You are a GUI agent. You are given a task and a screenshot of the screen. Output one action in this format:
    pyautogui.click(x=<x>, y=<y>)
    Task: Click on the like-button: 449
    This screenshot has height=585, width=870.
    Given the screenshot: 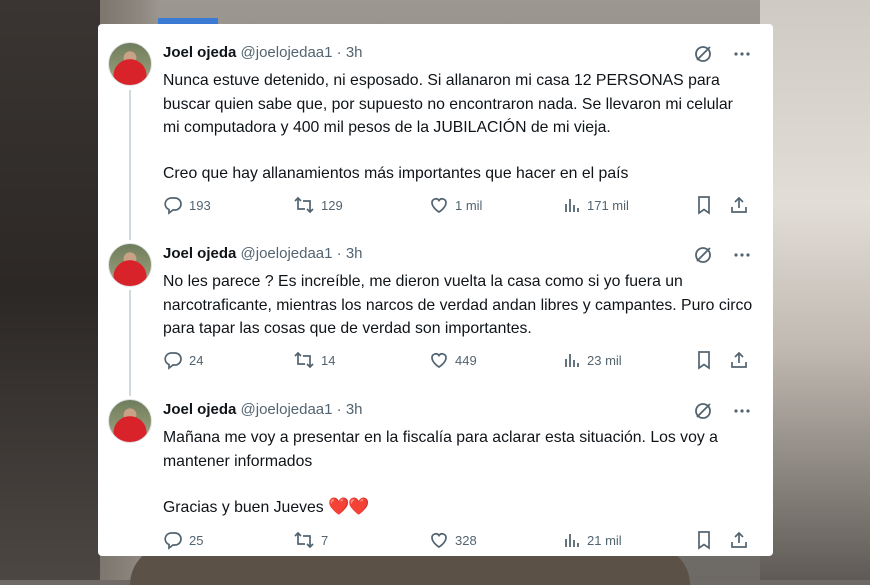 What is the action you would take?
    pyautogui.click(x=453, y=360)
    